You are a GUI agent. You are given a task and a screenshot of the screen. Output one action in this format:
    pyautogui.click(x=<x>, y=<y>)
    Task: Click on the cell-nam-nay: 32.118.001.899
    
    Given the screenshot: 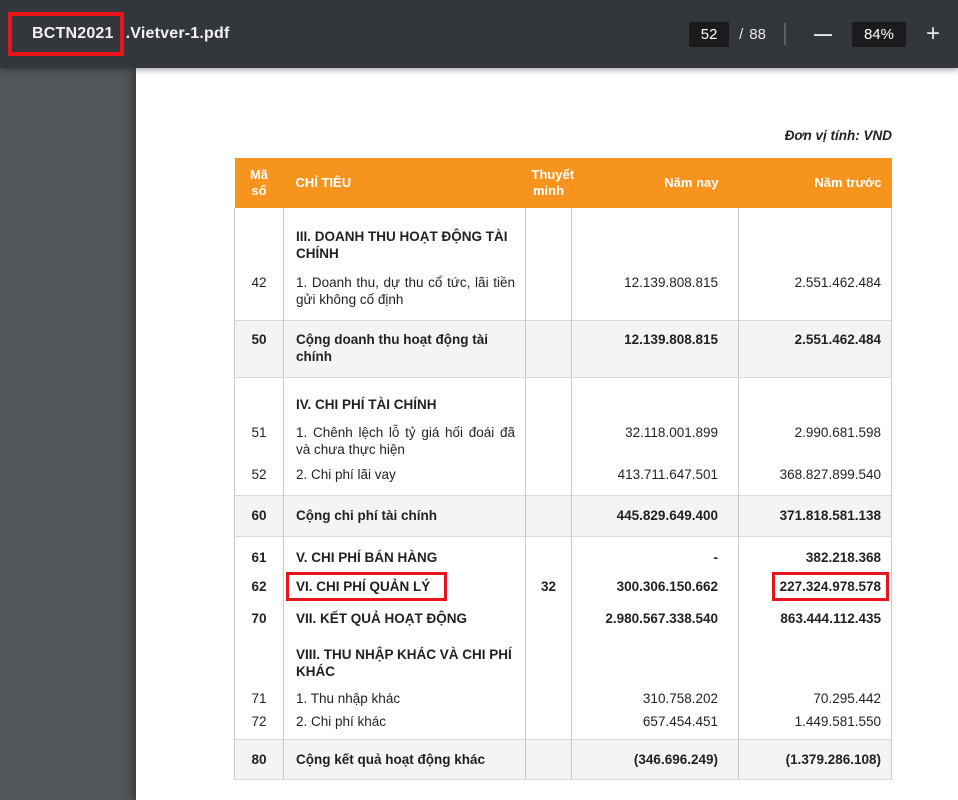 What is the action you would take?
    pyautogui.click(x=655, y=438)
    